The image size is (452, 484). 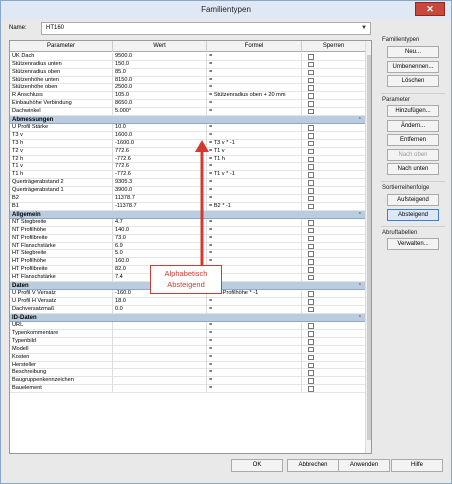 I want to click on value-cell: 772.6, so click(x=160, y=151).